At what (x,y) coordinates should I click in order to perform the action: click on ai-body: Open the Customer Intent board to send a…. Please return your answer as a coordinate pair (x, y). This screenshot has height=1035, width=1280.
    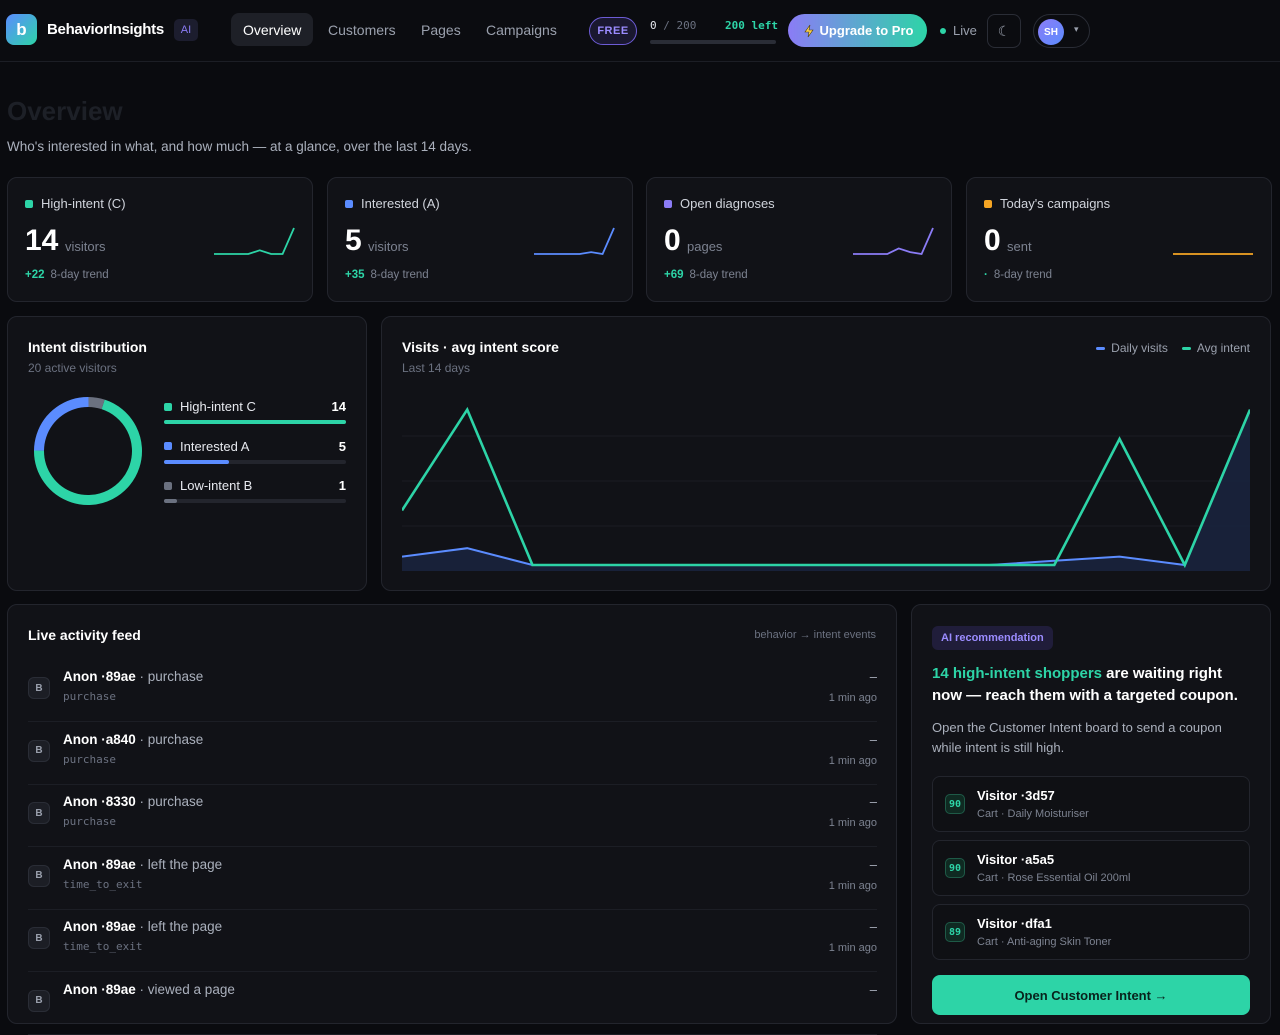
    Looking at the image, I should click on (1077, 737).